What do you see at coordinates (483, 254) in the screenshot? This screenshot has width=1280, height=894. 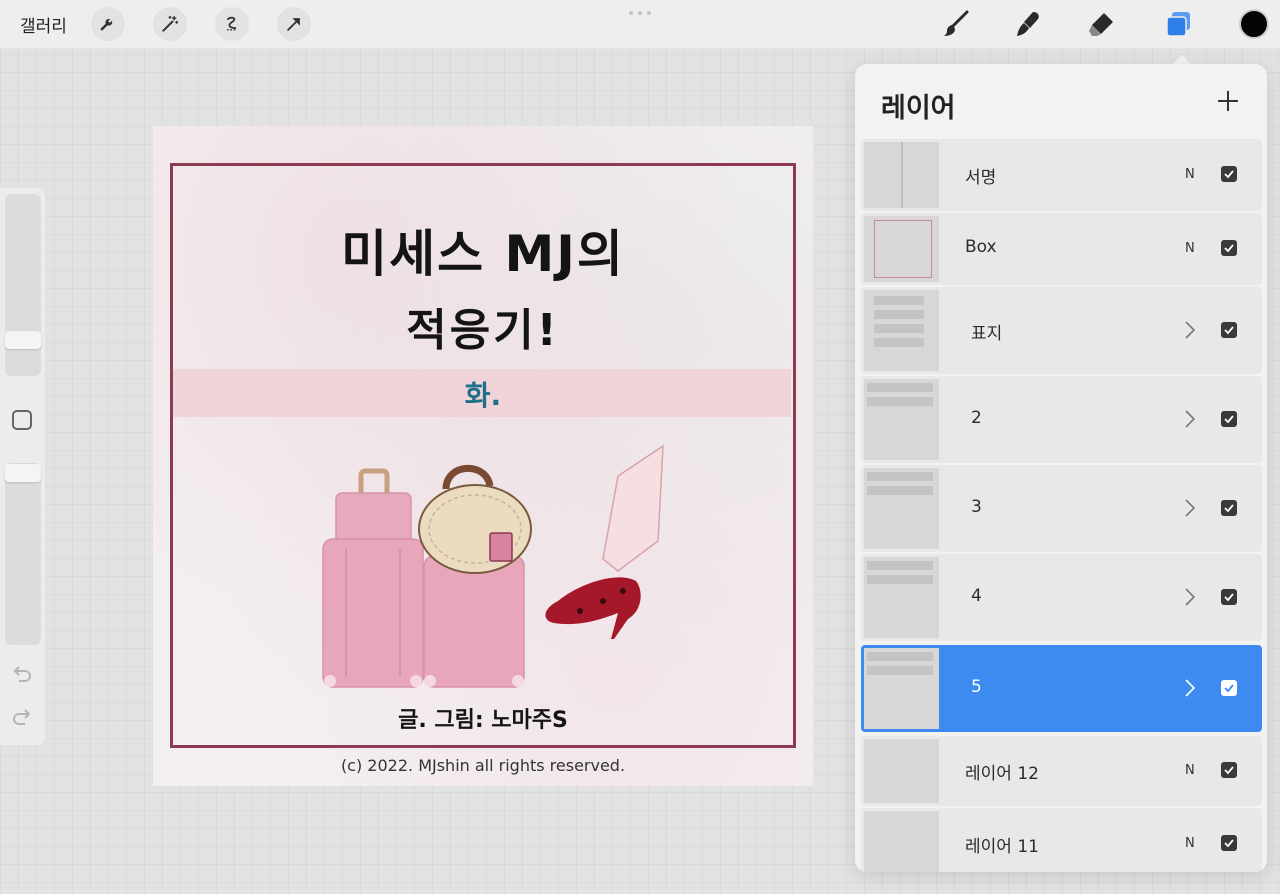 I see `cover-title-line1: 미세스 MJ의` at bounding box center [483, 254].